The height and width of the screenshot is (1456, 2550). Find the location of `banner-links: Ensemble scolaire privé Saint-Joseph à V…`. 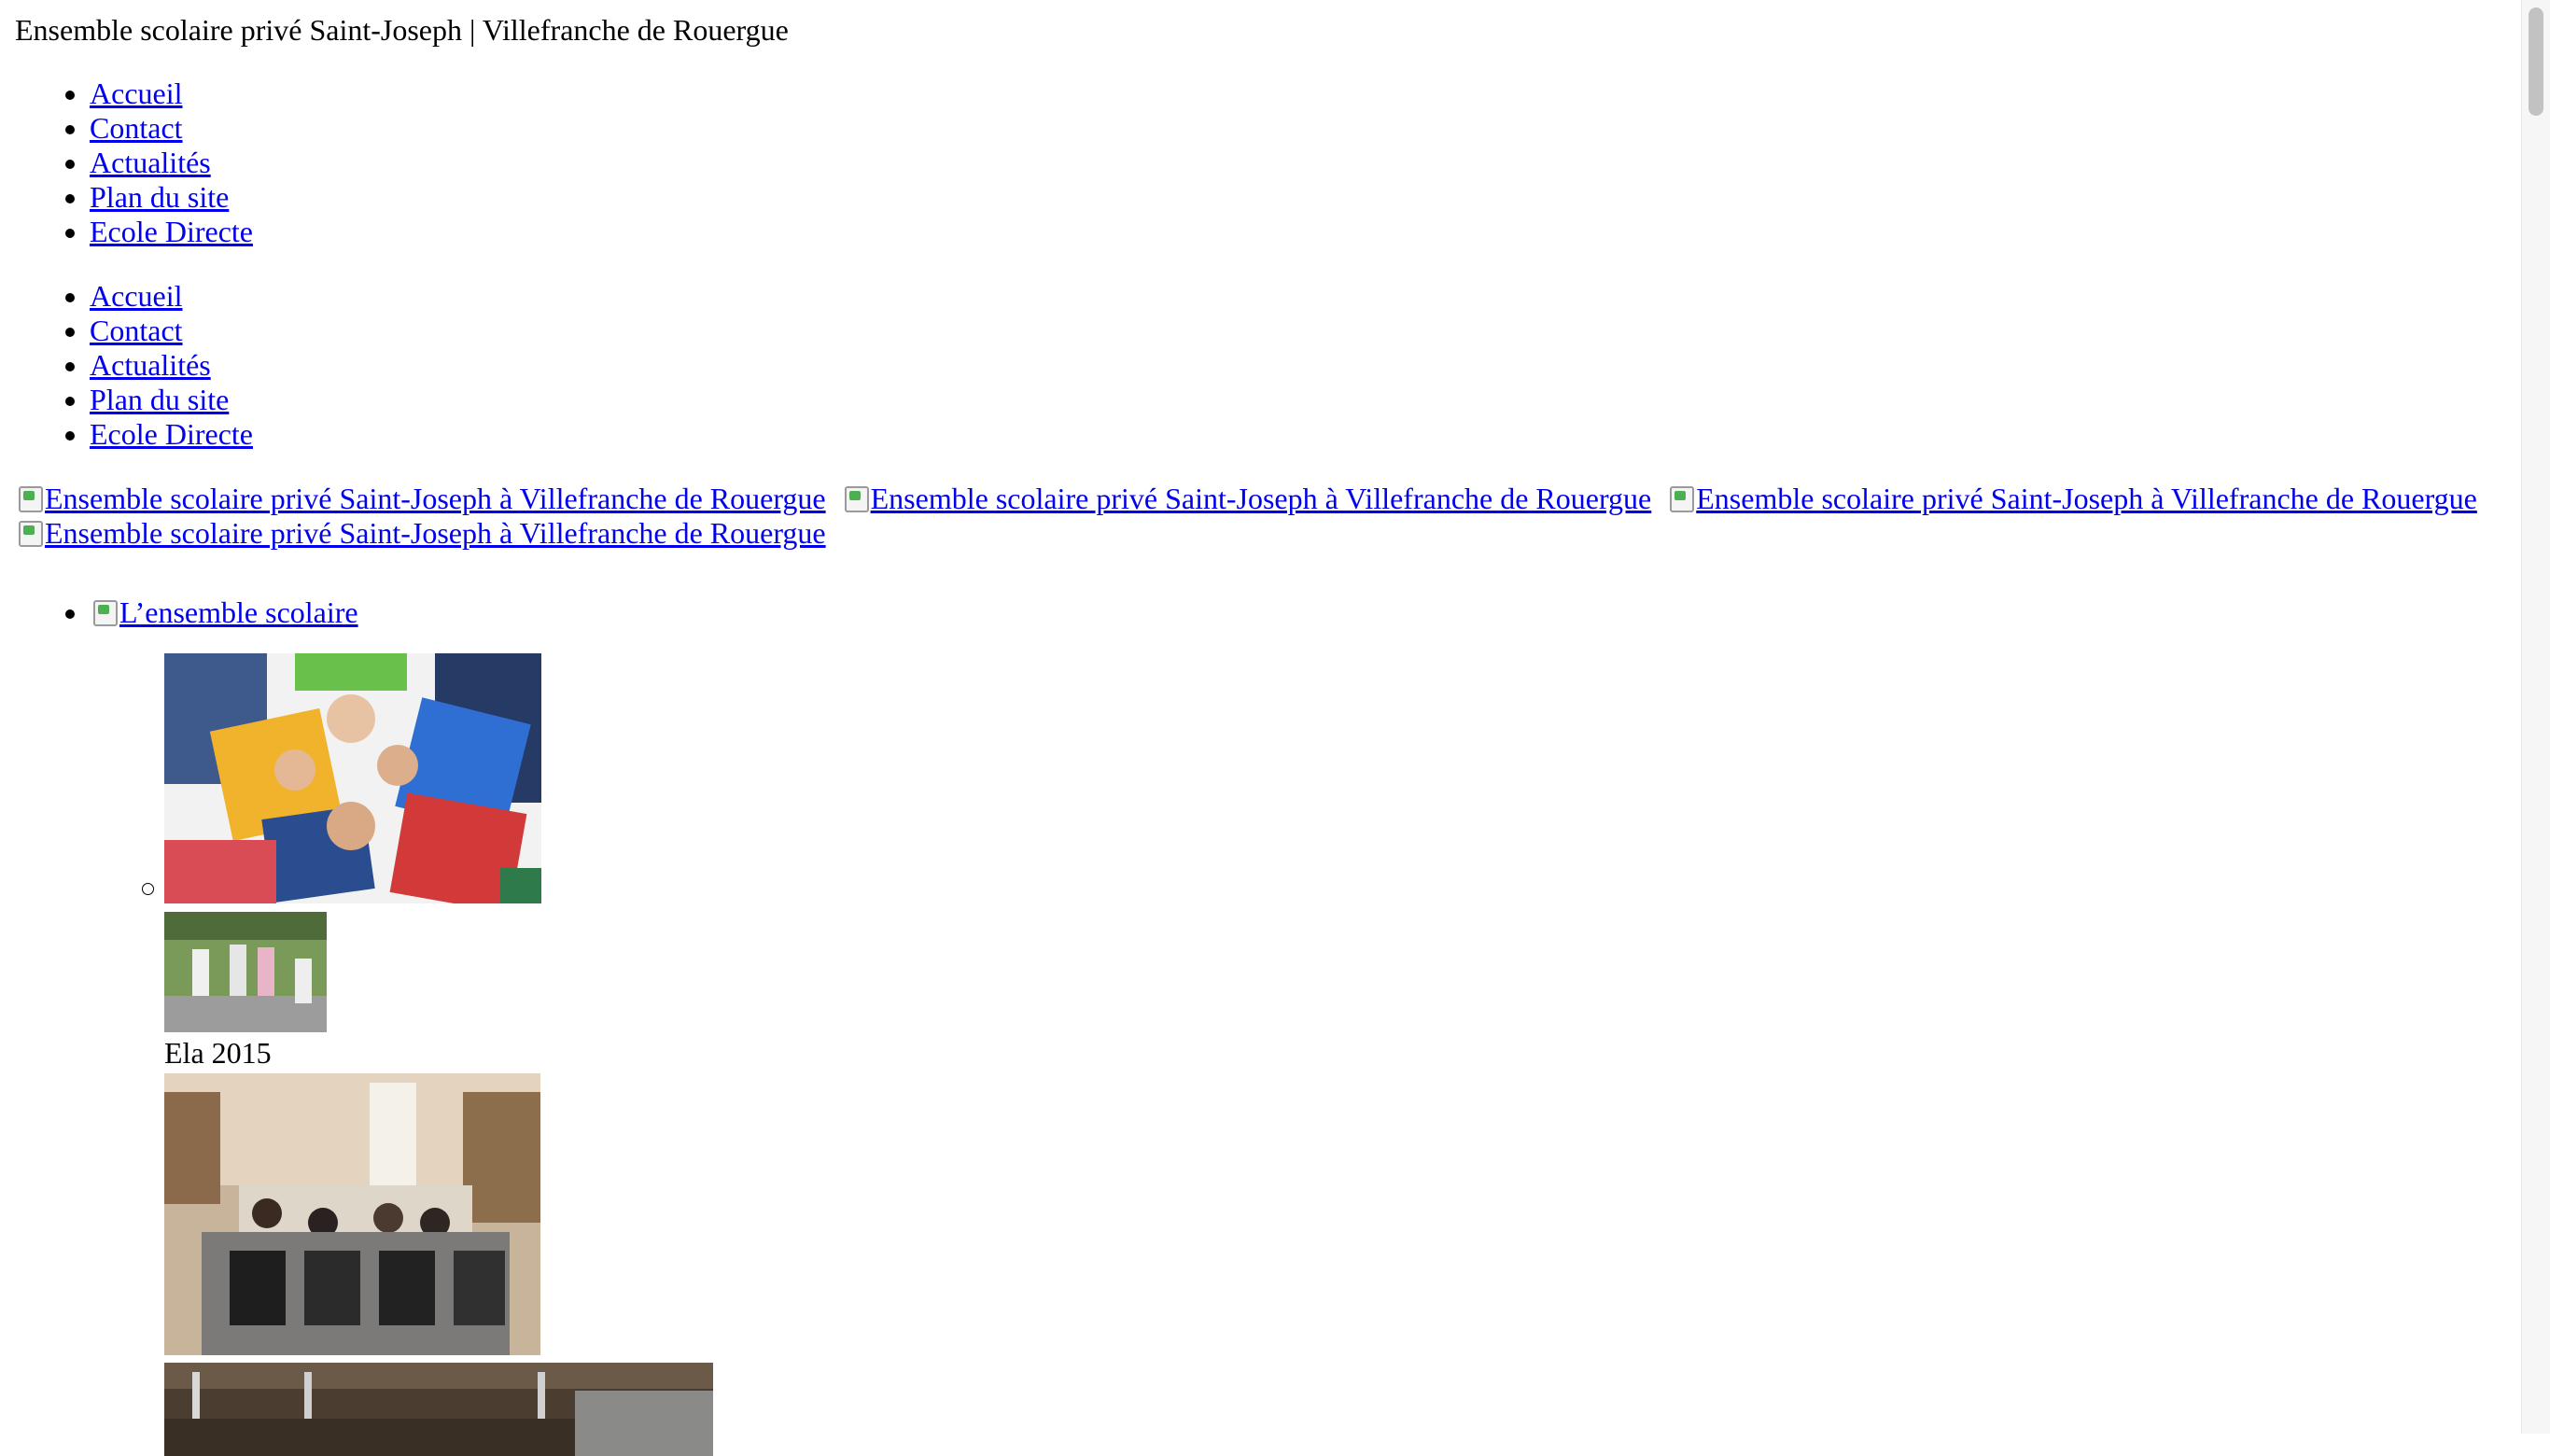

banner-links: Ensemble scolaire privé Saint-Joseph à V… is located at coordinates (1256, 516).